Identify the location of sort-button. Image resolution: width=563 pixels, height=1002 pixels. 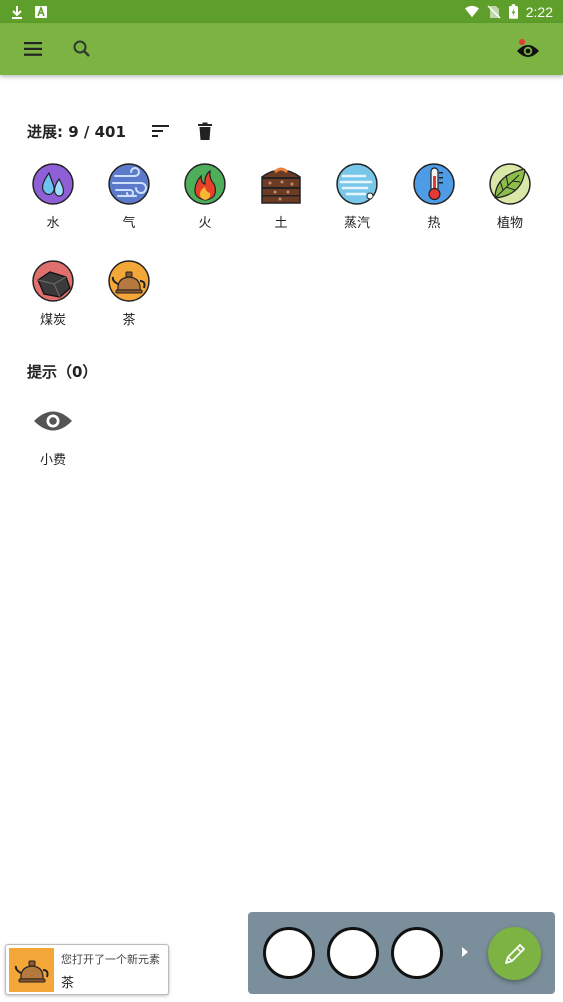
(161, 131).